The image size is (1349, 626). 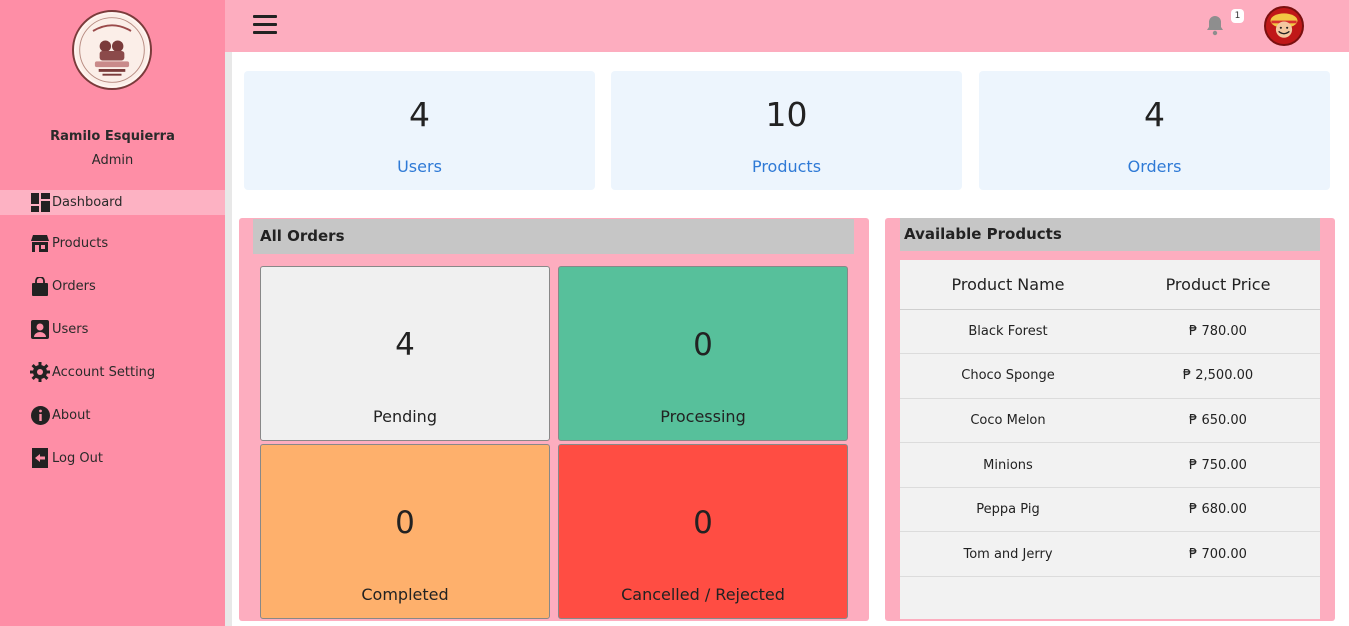 I want to click on table-row: Coco Melon ₱ 650.00, so click(x=1110, y=421).